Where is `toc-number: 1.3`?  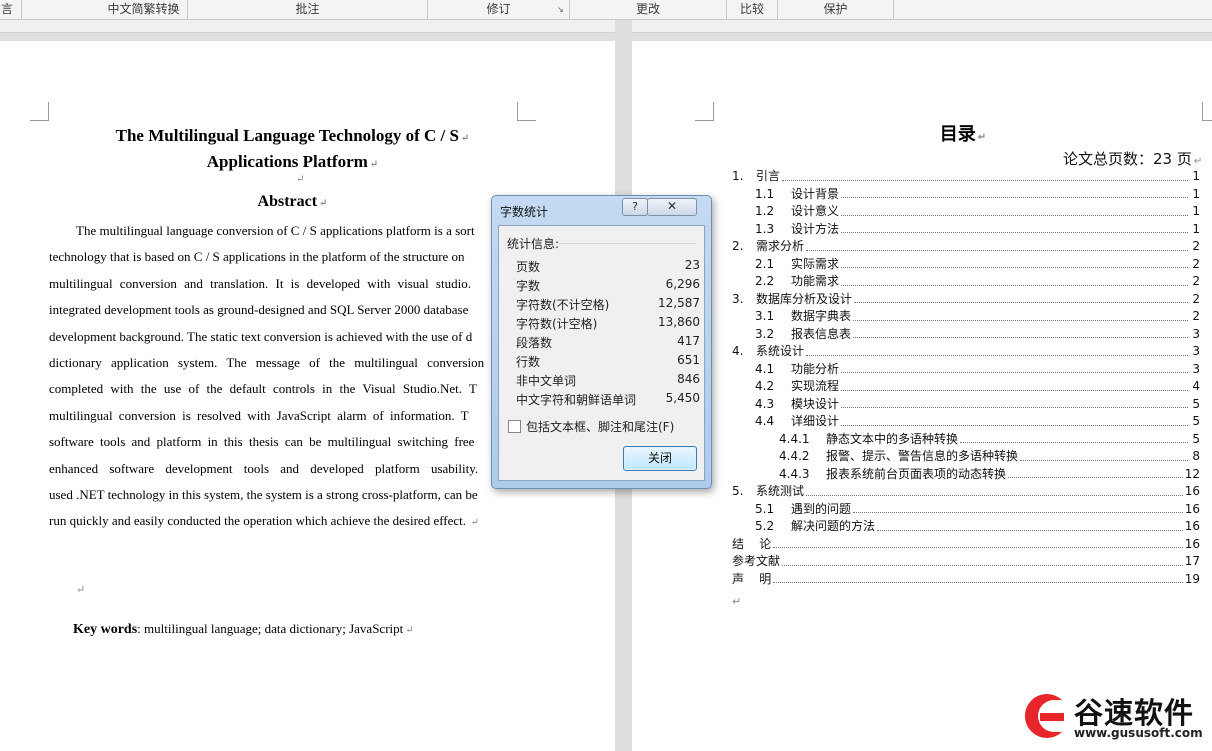 toc-number: 1.3 is located at coordinates (765, 228).